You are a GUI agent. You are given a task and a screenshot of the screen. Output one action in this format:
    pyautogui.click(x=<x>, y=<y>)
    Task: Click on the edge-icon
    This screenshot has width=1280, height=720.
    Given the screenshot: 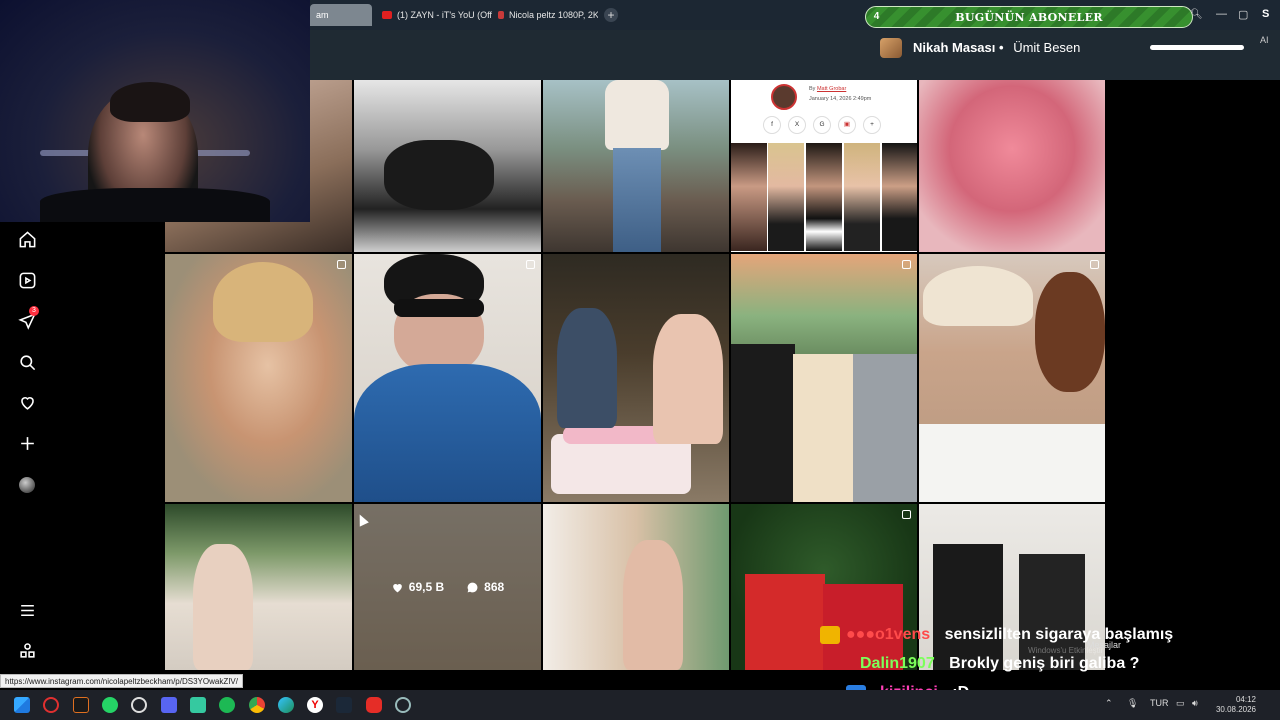 What is the action you would take?
    pyautogui.click(x=286, y=705)
    